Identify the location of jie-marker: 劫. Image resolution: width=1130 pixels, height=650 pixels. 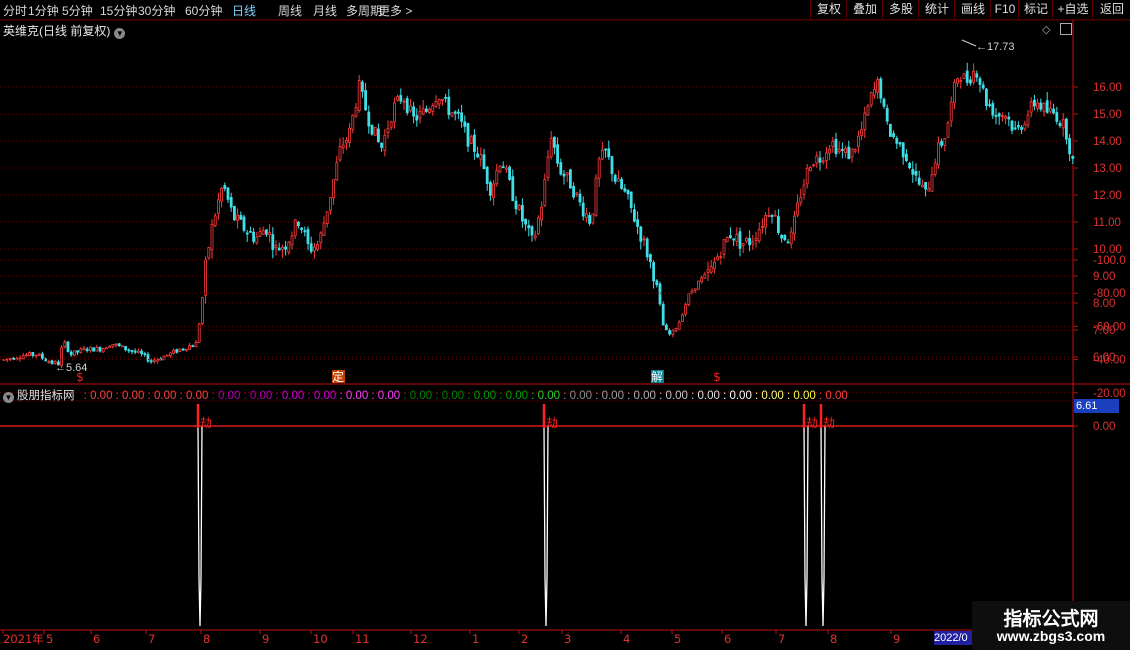
(829, 423).